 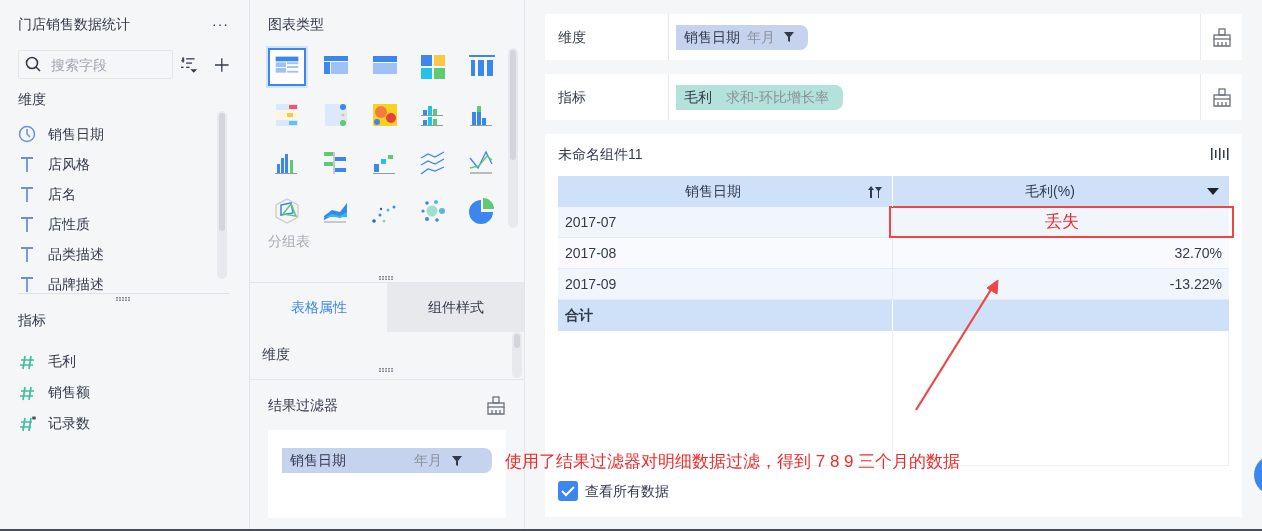 What do you see at coordinates (287, 67) in the screenshot?
I see `chart-type-button` at bounding box center [287, 67].